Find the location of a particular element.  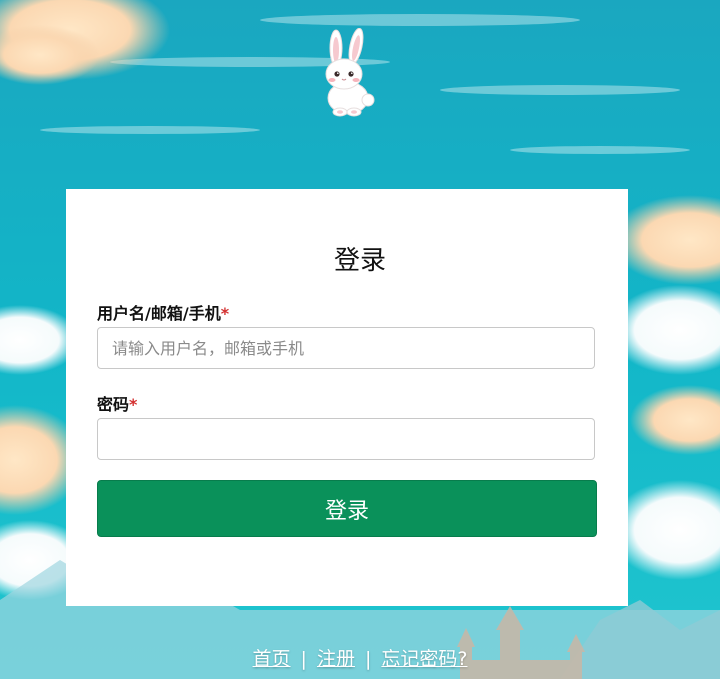

home-link: 首页 is located at coordinates (272, 659).